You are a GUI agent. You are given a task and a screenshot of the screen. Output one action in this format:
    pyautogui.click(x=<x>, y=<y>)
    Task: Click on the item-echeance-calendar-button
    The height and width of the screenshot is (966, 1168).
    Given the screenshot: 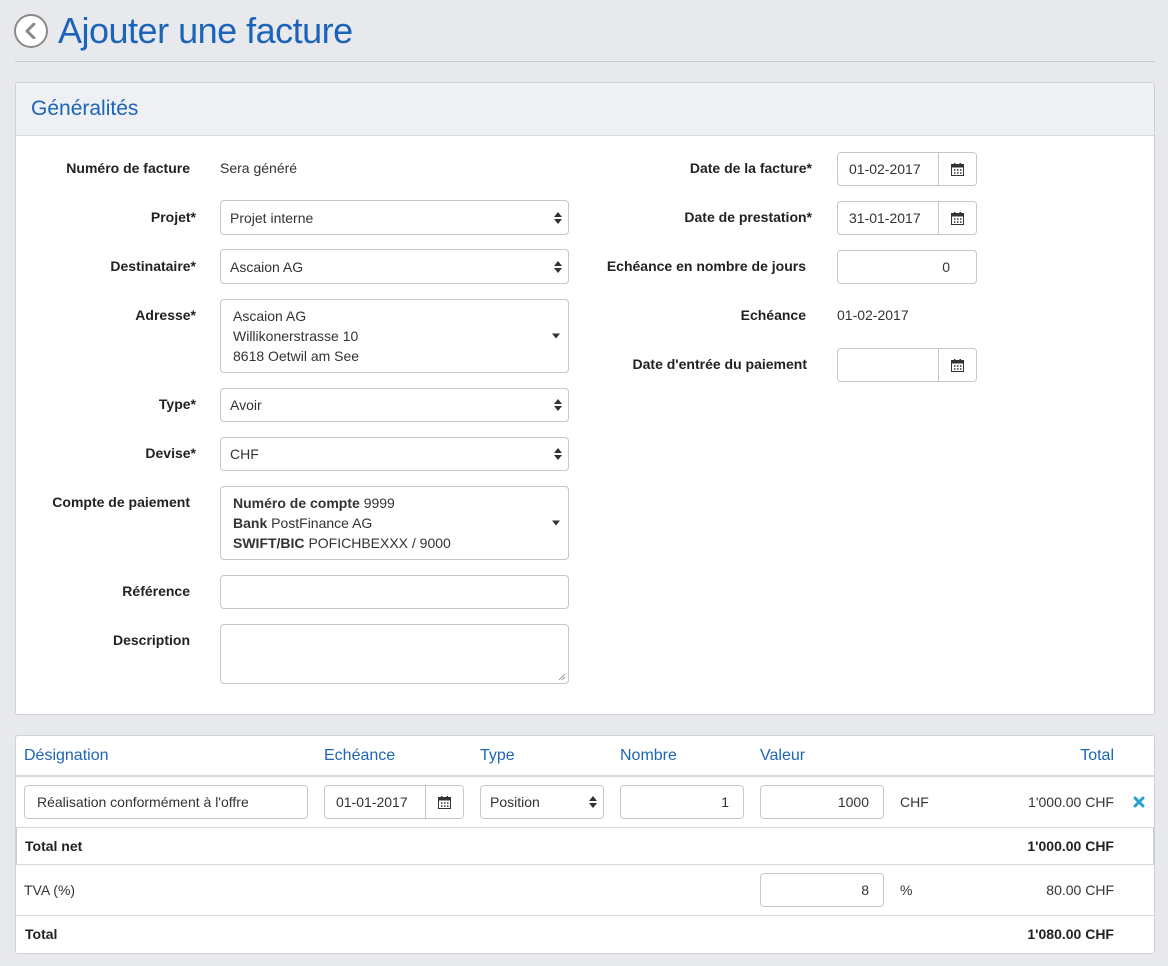 What is the action you would take?
    pyautogui.click(x=444, y=802)
    